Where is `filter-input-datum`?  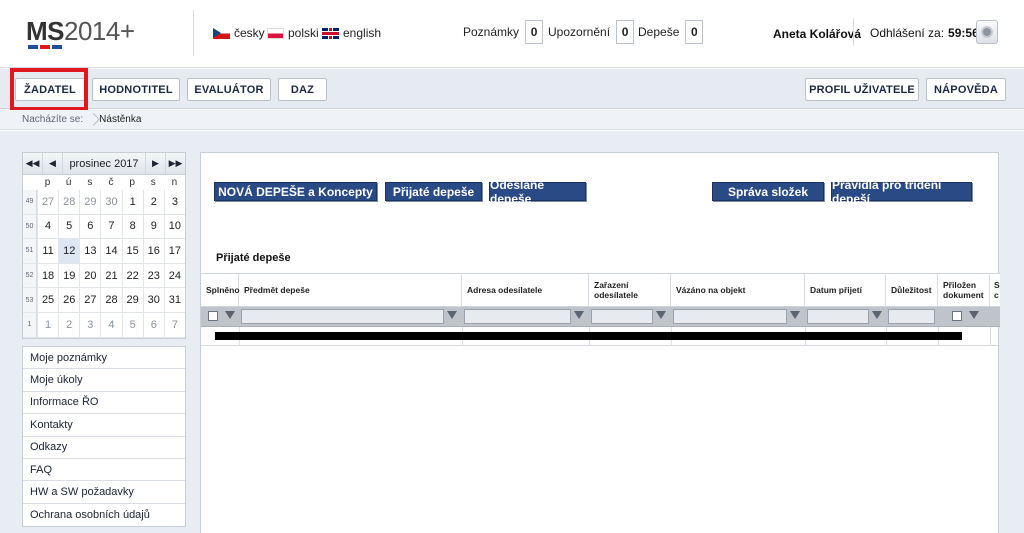 filter-input-datum is located at coordinates (838, 316).